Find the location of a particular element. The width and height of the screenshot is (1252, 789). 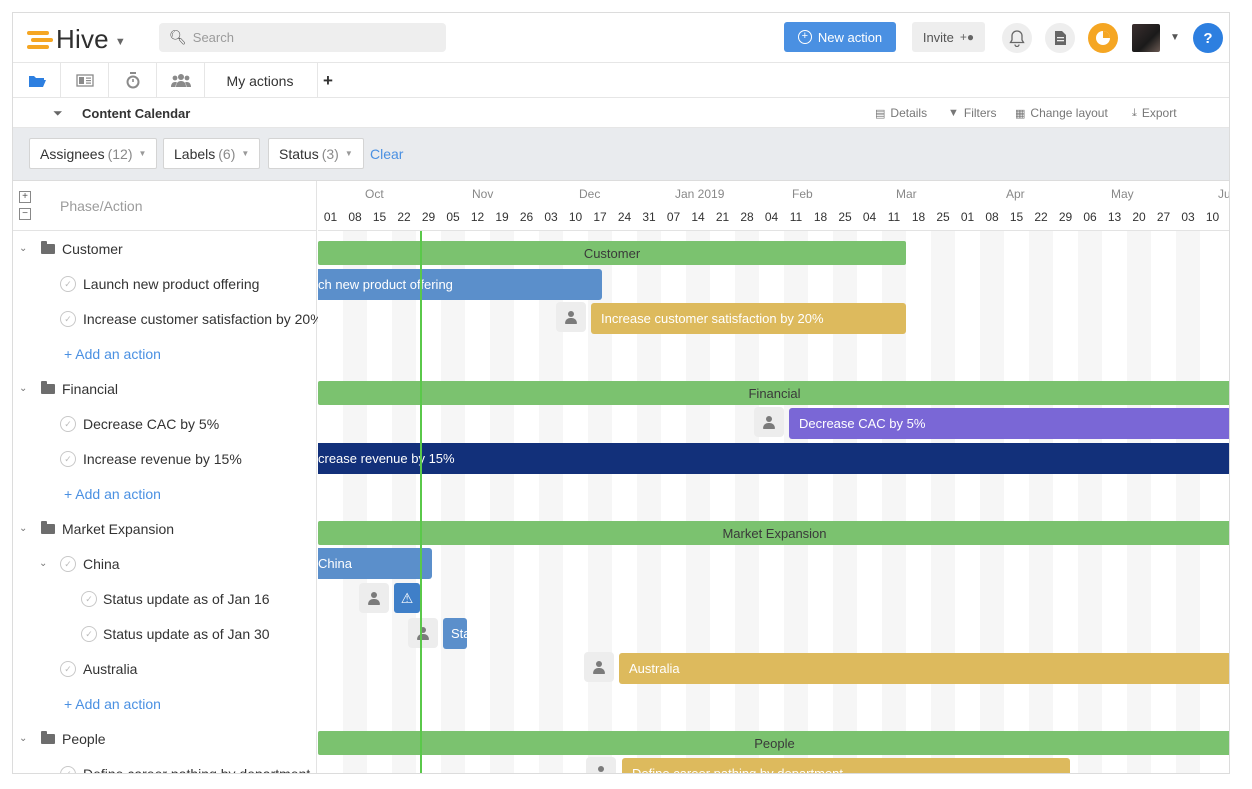

action-row: ✓ Increase customer satisfaction by 20% is located at coordinates (168, 318).